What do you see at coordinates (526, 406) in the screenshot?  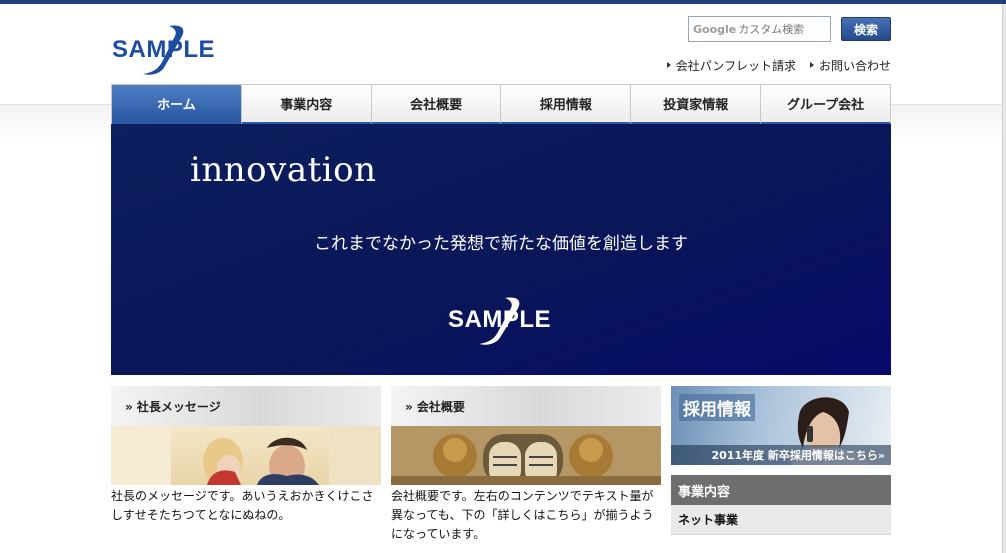 I see `panel-heading: » 会社概要` at bounding box center [526, 406].